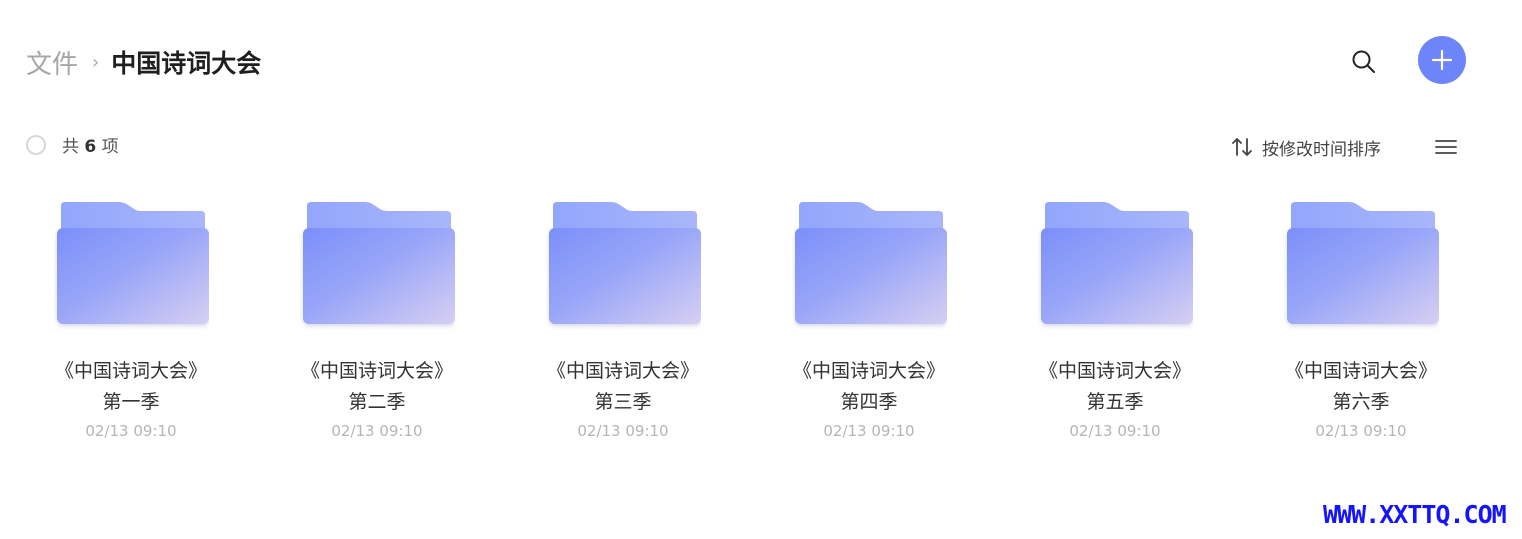 The height and width of the screenshot is (539, 1522). I want to click on sort-button: 按修改时间排序, so click(1305, 147).